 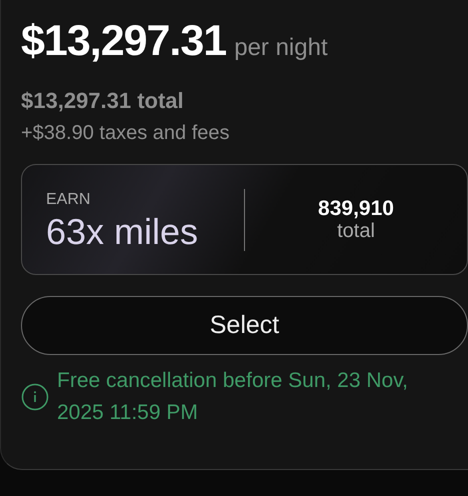 What do you see at coordinates (103, 101) in the screenshot?
I see `total-price: $13,297.31 total` at bounding box center [103, 101].